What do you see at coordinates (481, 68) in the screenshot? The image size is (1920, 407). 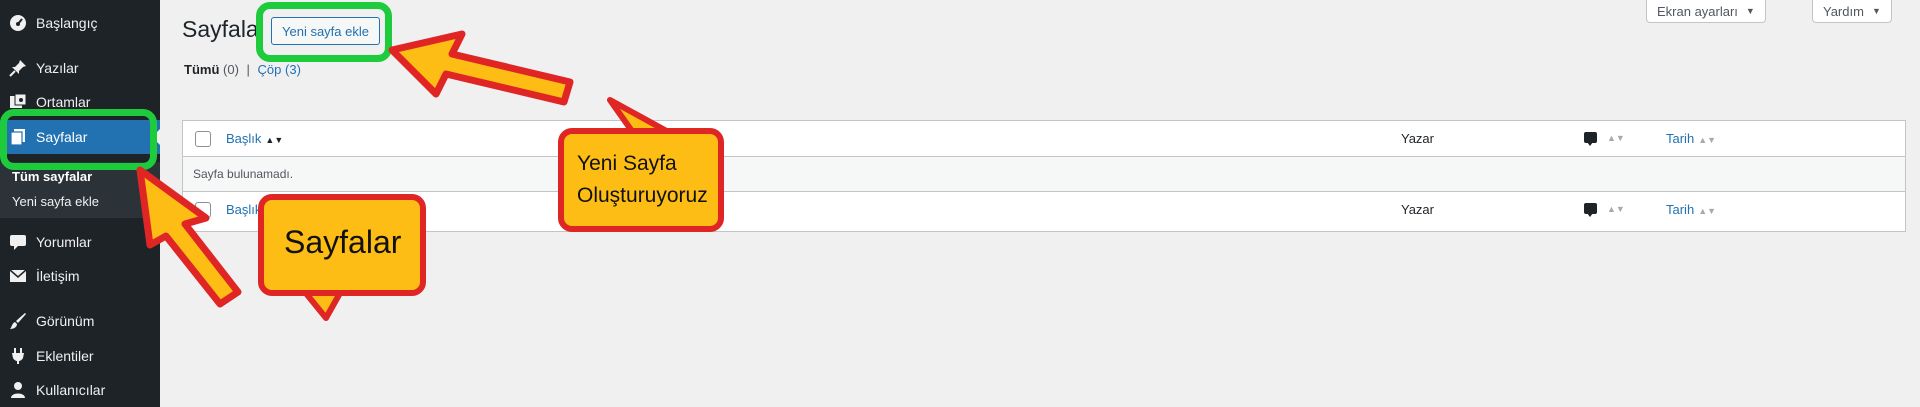 I see `arrow-to-add-button` at bounding box center [481, 68].